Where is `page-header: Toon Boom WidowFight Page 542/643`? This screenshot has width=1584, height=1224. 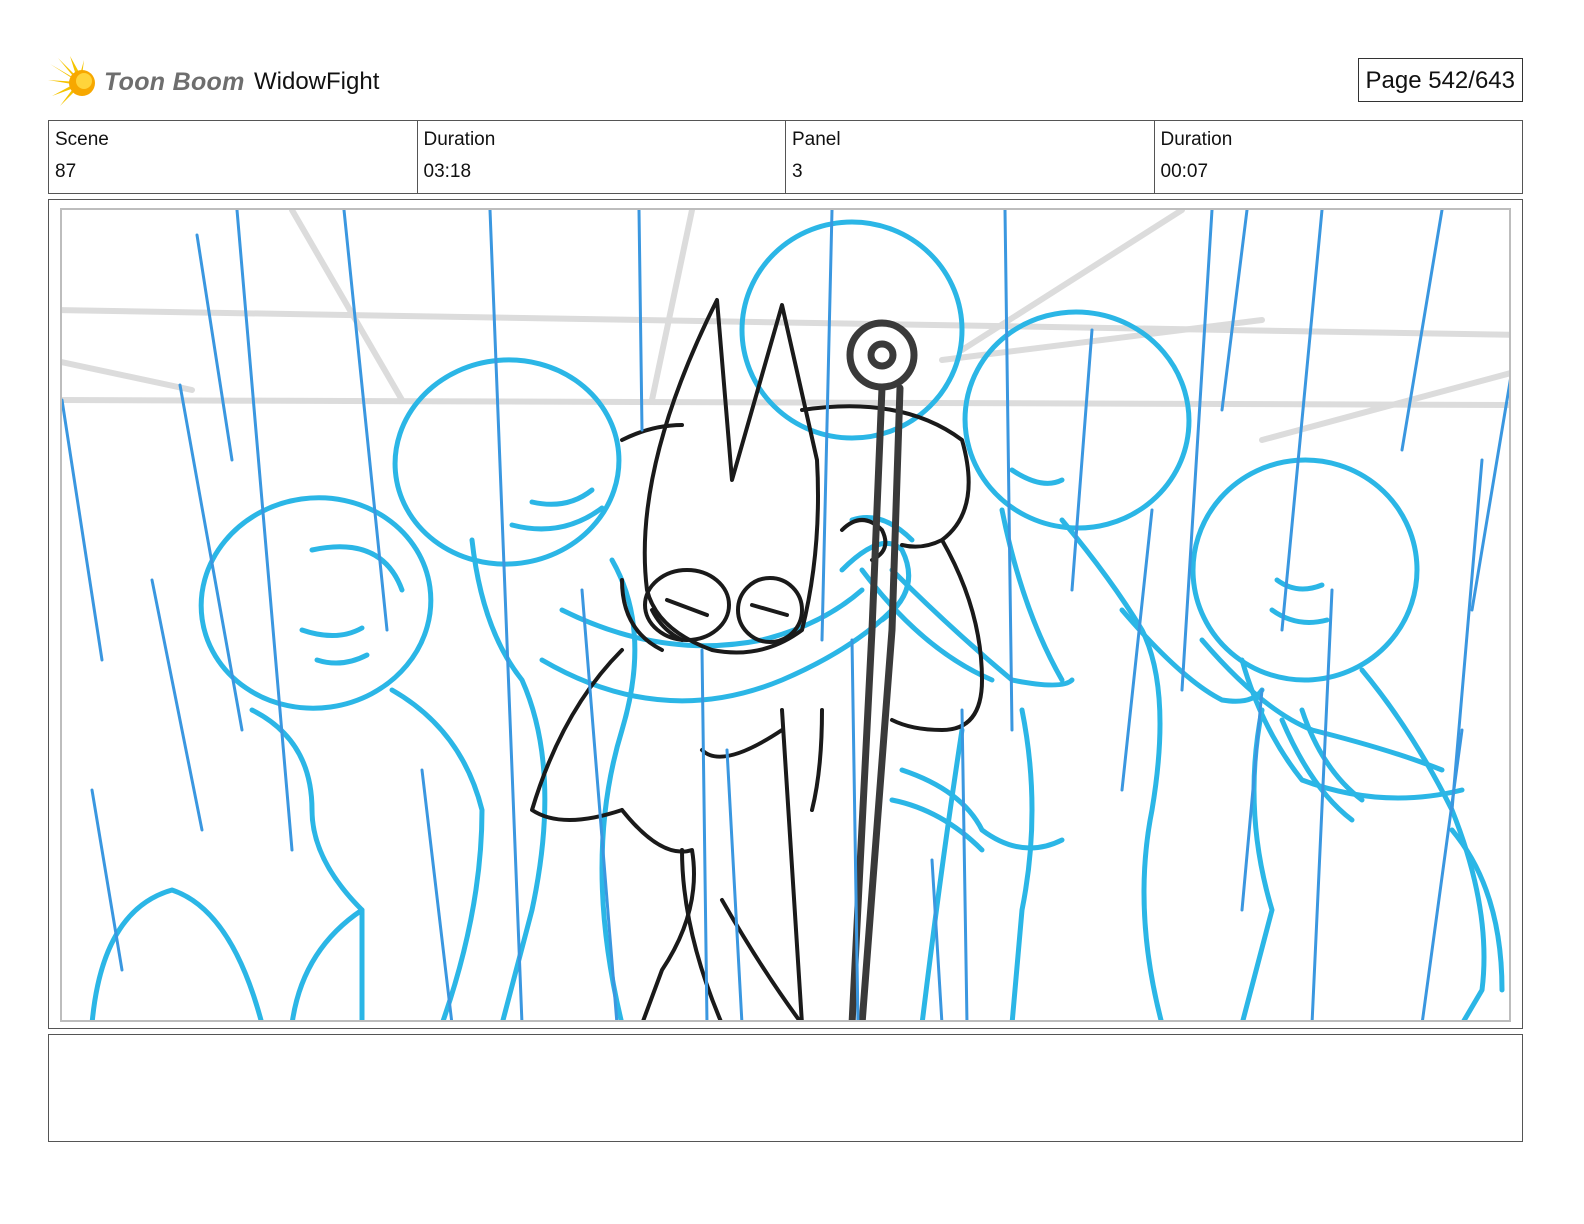
page-header: Toon Boom WidowFight Page 542/643 is located at coordinates (785, 82).